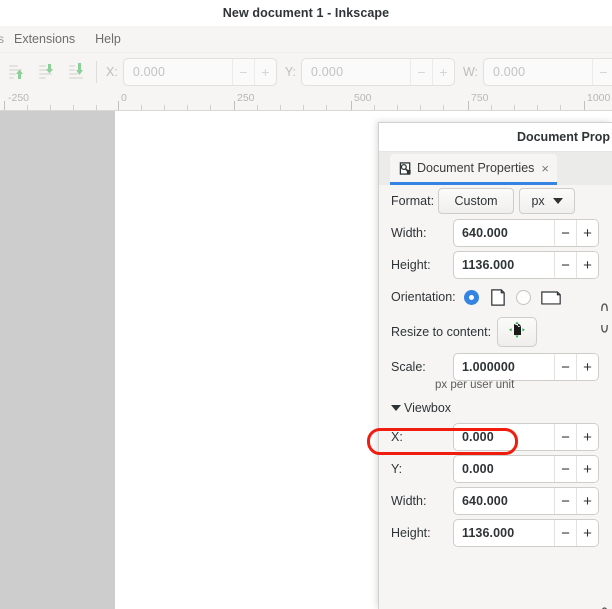 The width and height of the screenshot is (612, 609). What do you see at coordinates (563, 137) in the screenshot?
I see `dialog-title: Document Prop` at bounding box center [563, 137].